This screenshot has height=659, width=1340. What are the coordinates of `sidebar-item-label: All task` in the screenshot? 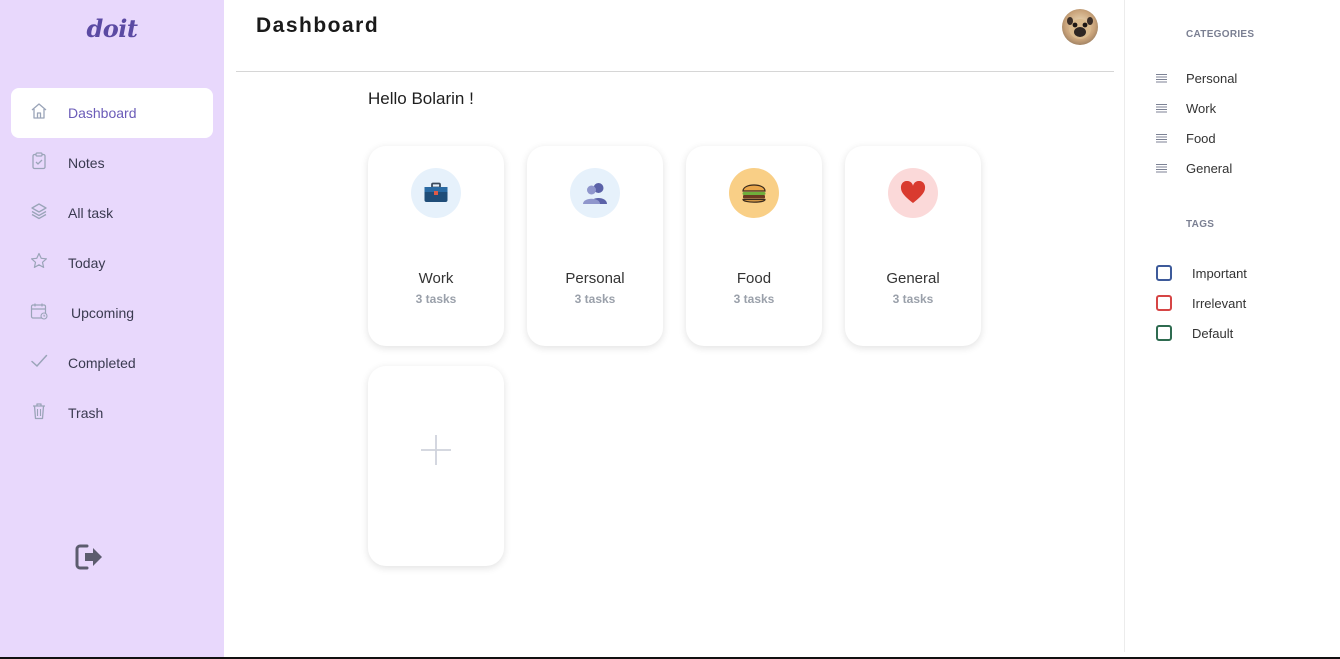 It's located at (91, 213).